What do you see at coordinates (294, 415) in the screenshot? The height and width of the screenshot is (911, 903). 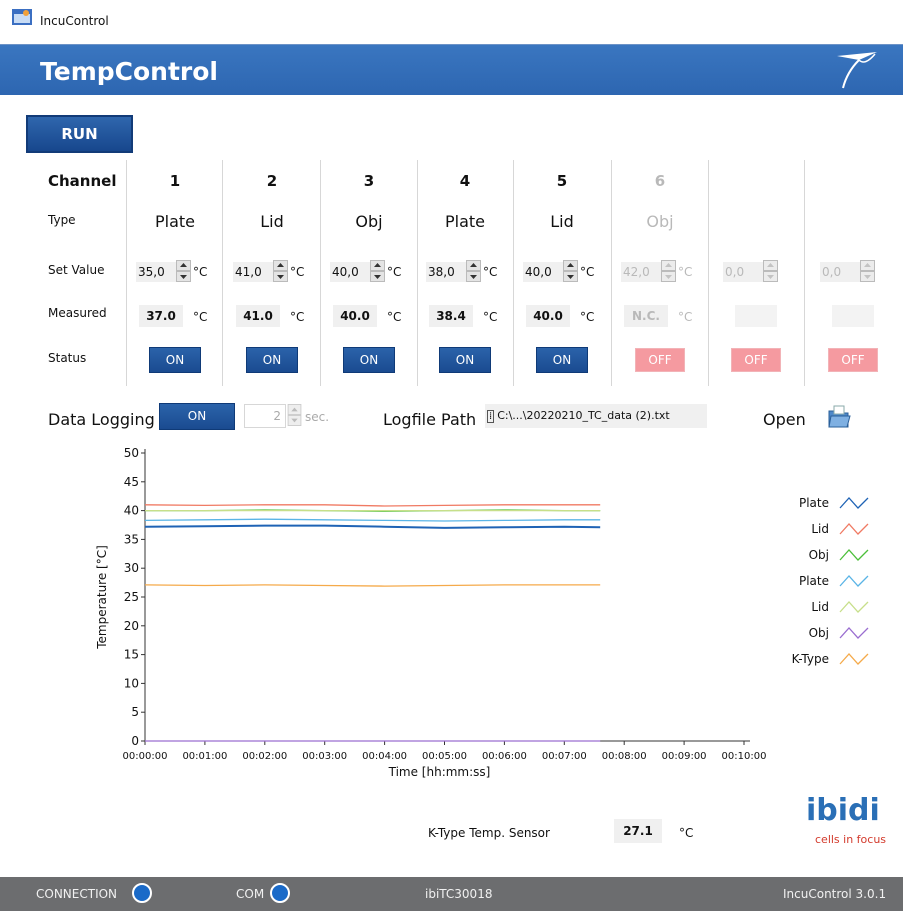 I see `interval-spinner` at bounding box center [294, 415].